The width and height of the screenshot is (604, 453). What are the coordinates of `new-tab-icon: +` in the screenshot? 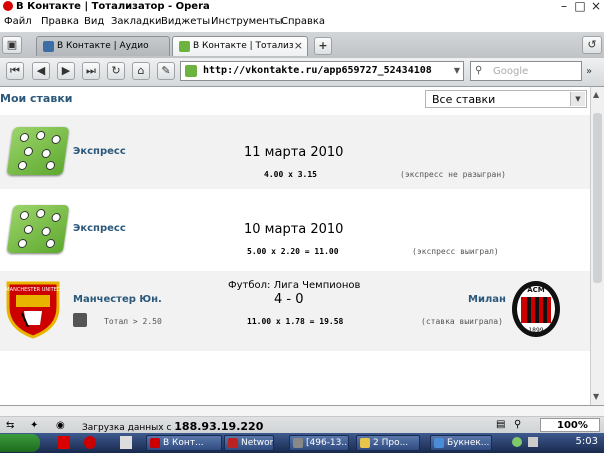 It's located at (323, 46).